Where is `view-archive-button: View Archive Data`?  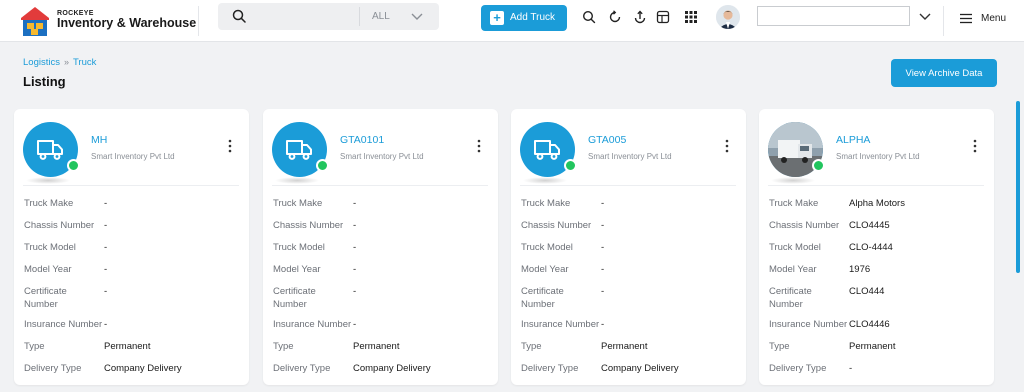
view-archive-button: View Archive Data is located at coordinates (944, 73).